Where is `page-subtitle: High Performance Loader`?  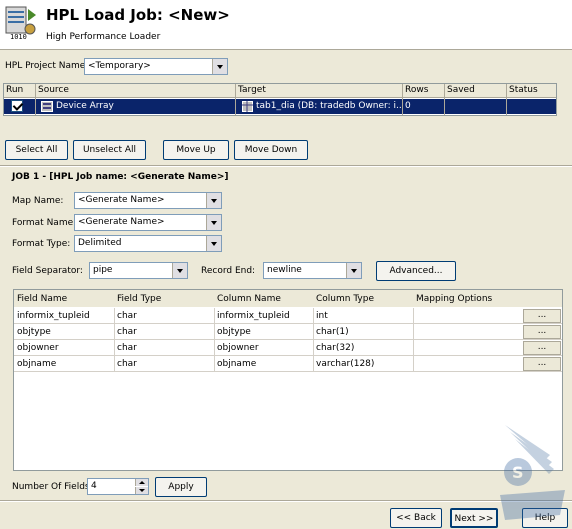
page-subtitle: High Performance Loader is located at coordinates (103, 37).